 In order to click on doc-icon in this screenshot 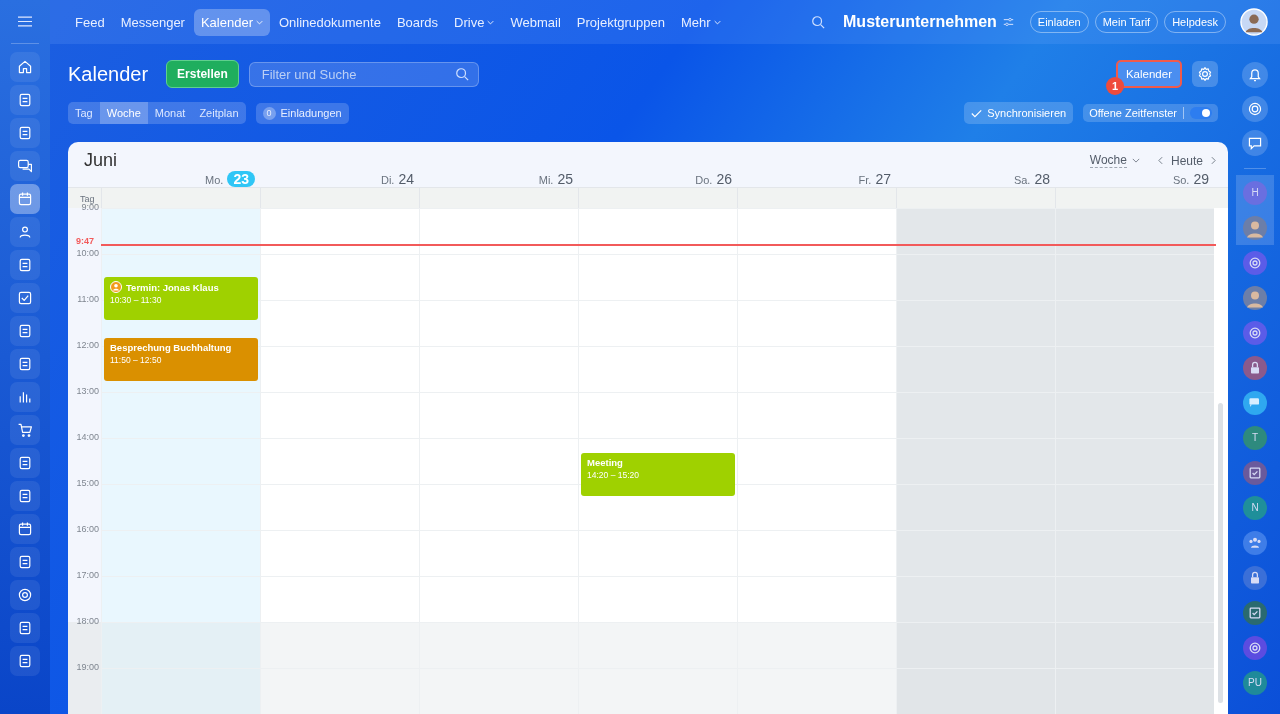, I will do `click(25, 132)`.